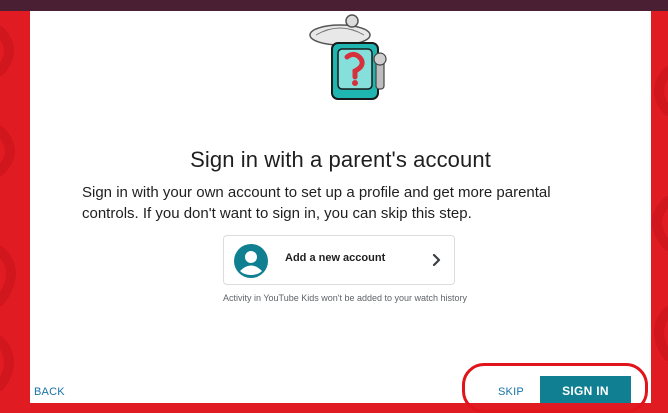 The image size is (668, 413). What do you see at coordinates (251, 261) in the screenshot?
I see `account-circle-icon` at bounding box center [251, 261].